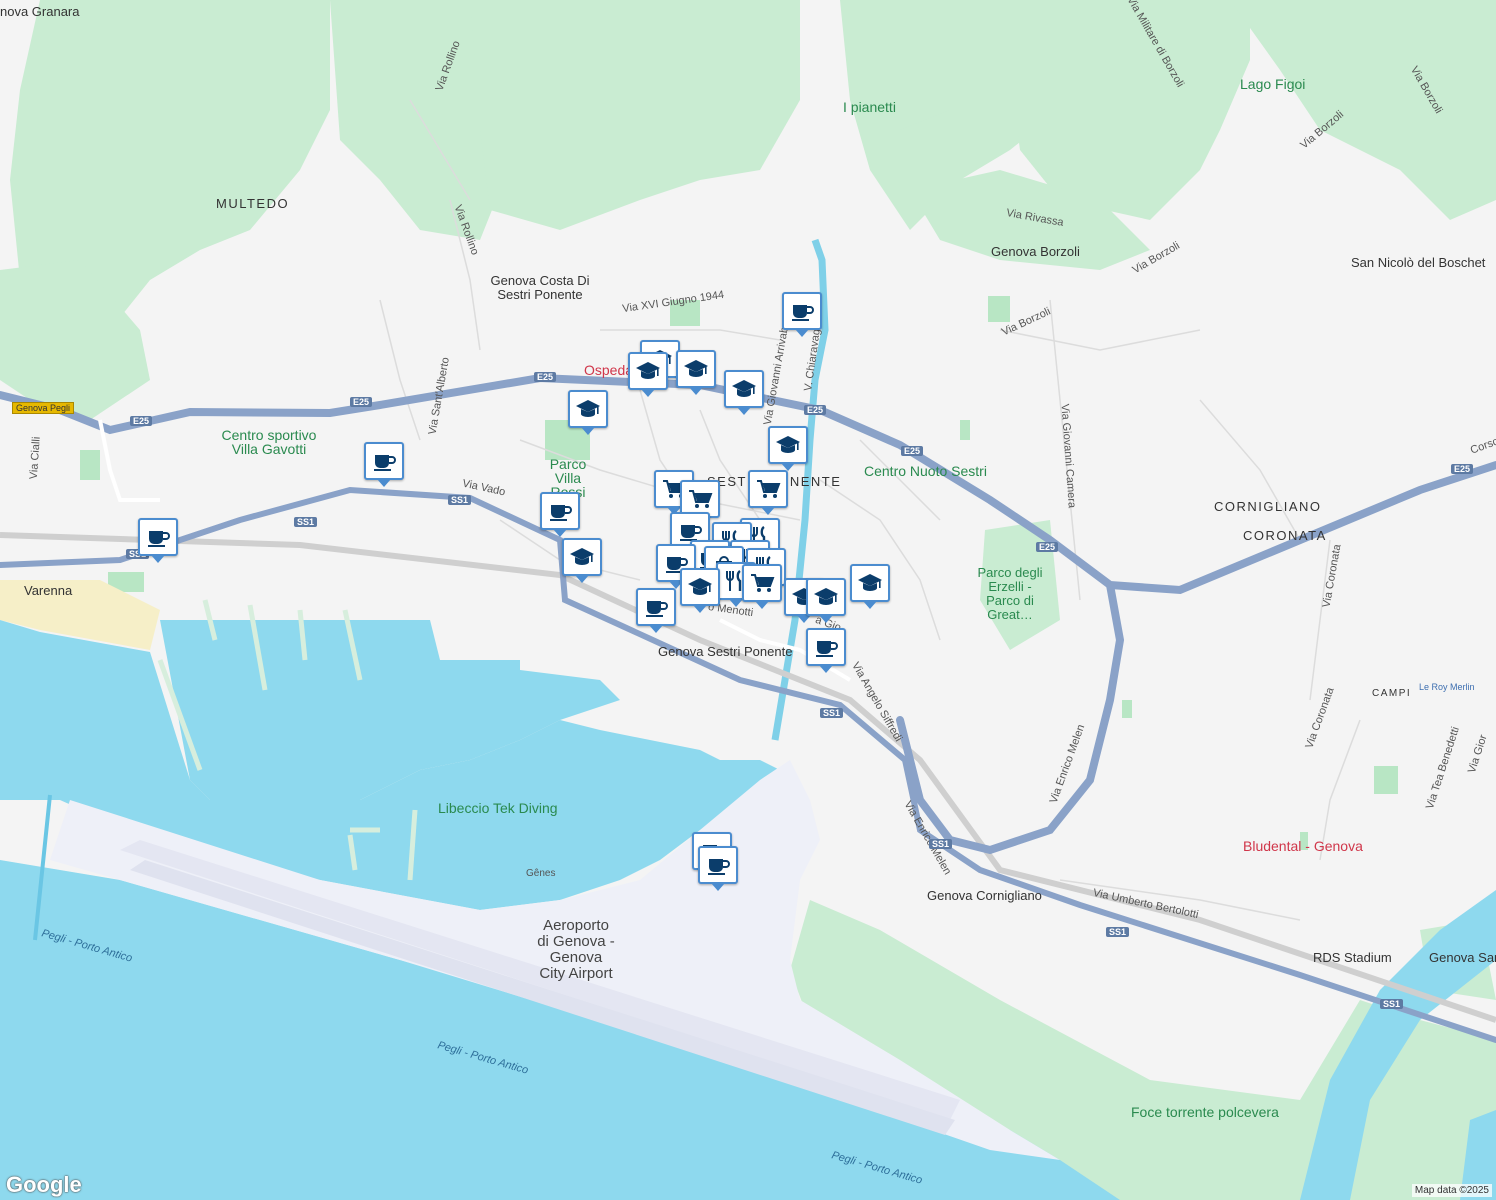 The image size is (1496, 1200). What do you see at coordinates (269, 442) in the screenshot?
I see `place-villa-gavotti: Centro sportivo Villa Gavotti` at bounding box center [269, 442].